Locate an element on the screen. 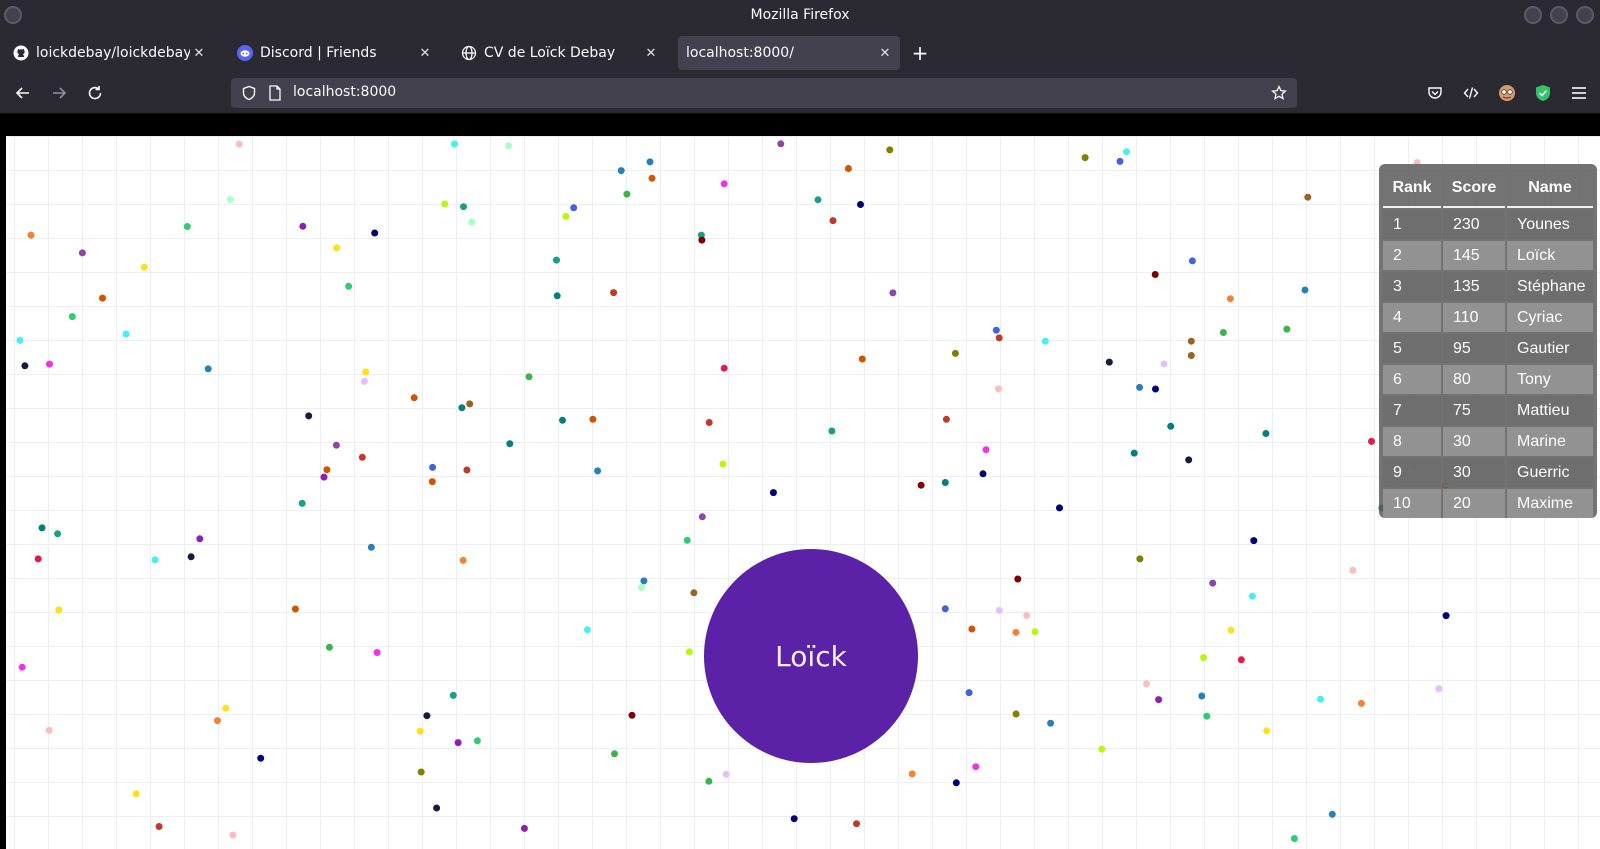 This screenshot has width=1600, height=849. name-header: Name is located at coordinates (1550, 189).